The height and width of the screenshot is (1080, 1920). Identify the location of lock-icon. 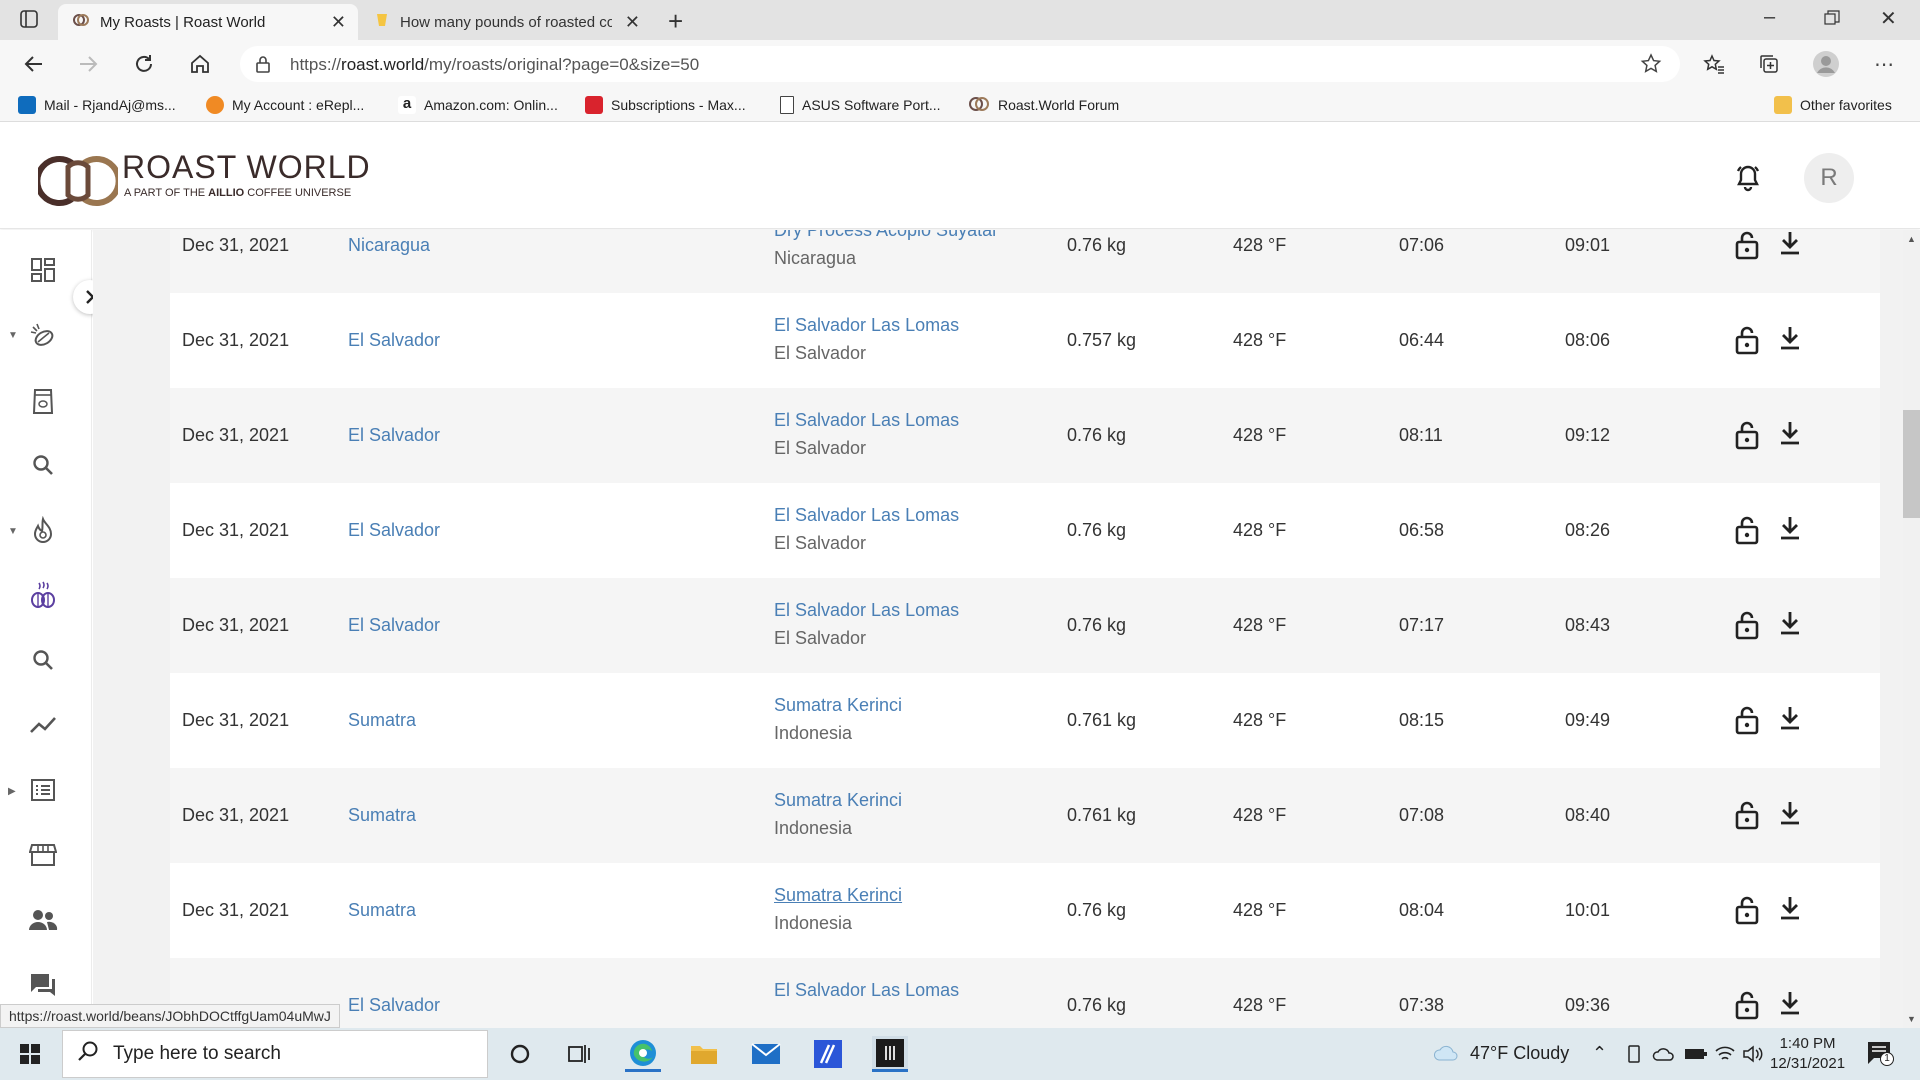
(263, 66).